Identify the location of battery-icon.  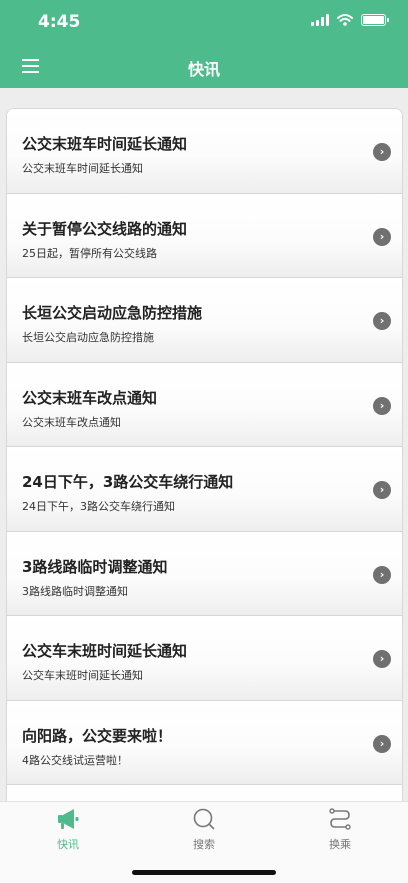
(375, 20).